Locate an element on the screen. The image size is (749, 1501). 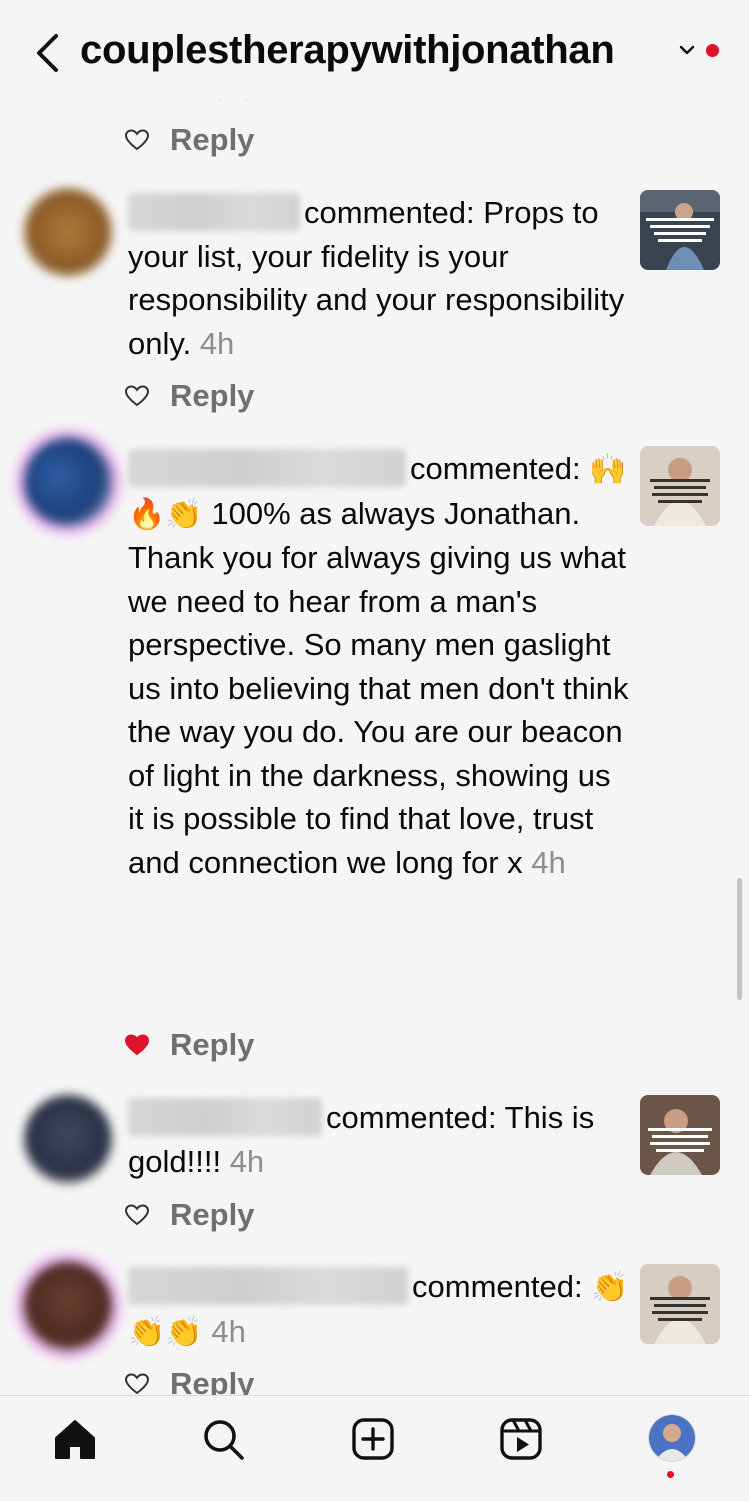
profile-avatar is located at coordinates (672, 1438).